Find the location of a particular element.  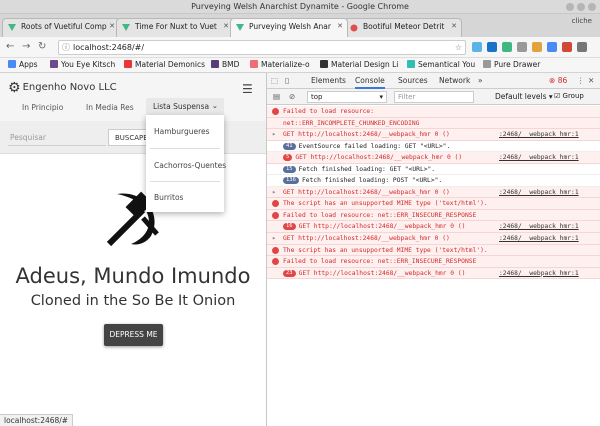

bookmark-label: Semantical You is located at coordinates (447, 64).